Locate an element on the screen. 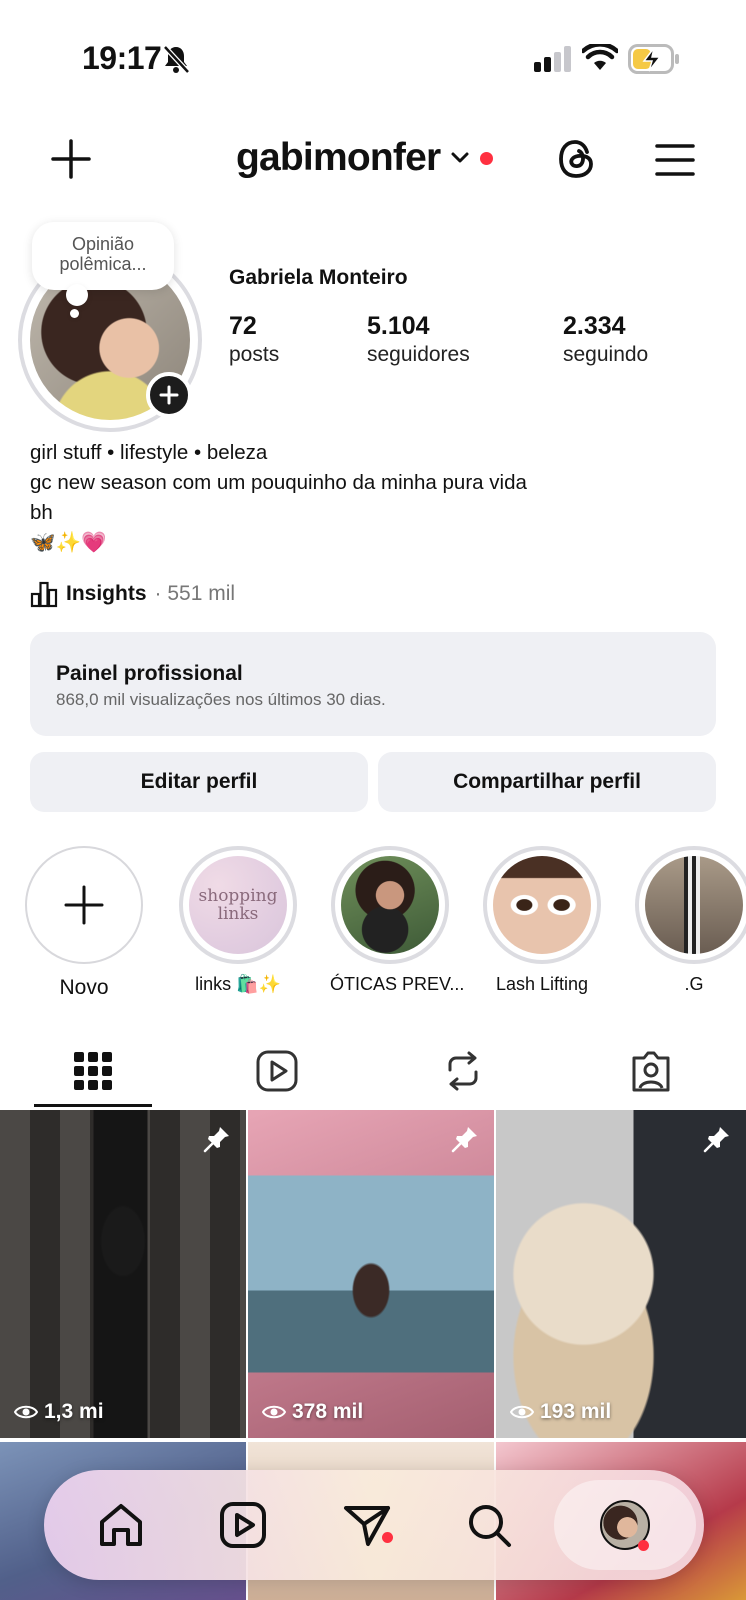  insights-value: · 551 mil is located at coordinates (195, 593).